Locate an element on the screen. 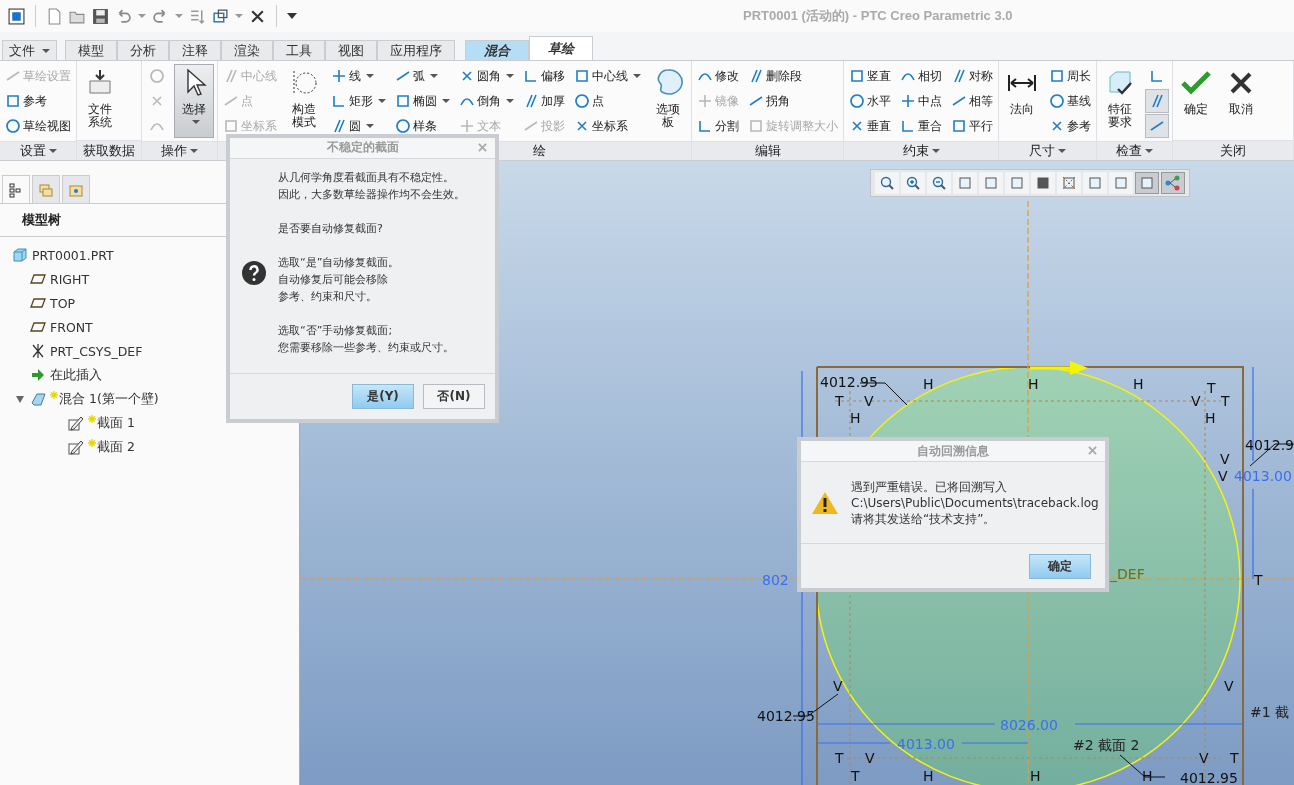 This screenshot has height=785, width=1294. dialog-message-line: 选取“否”手动修复截面; is located at coordinates (336, 330).